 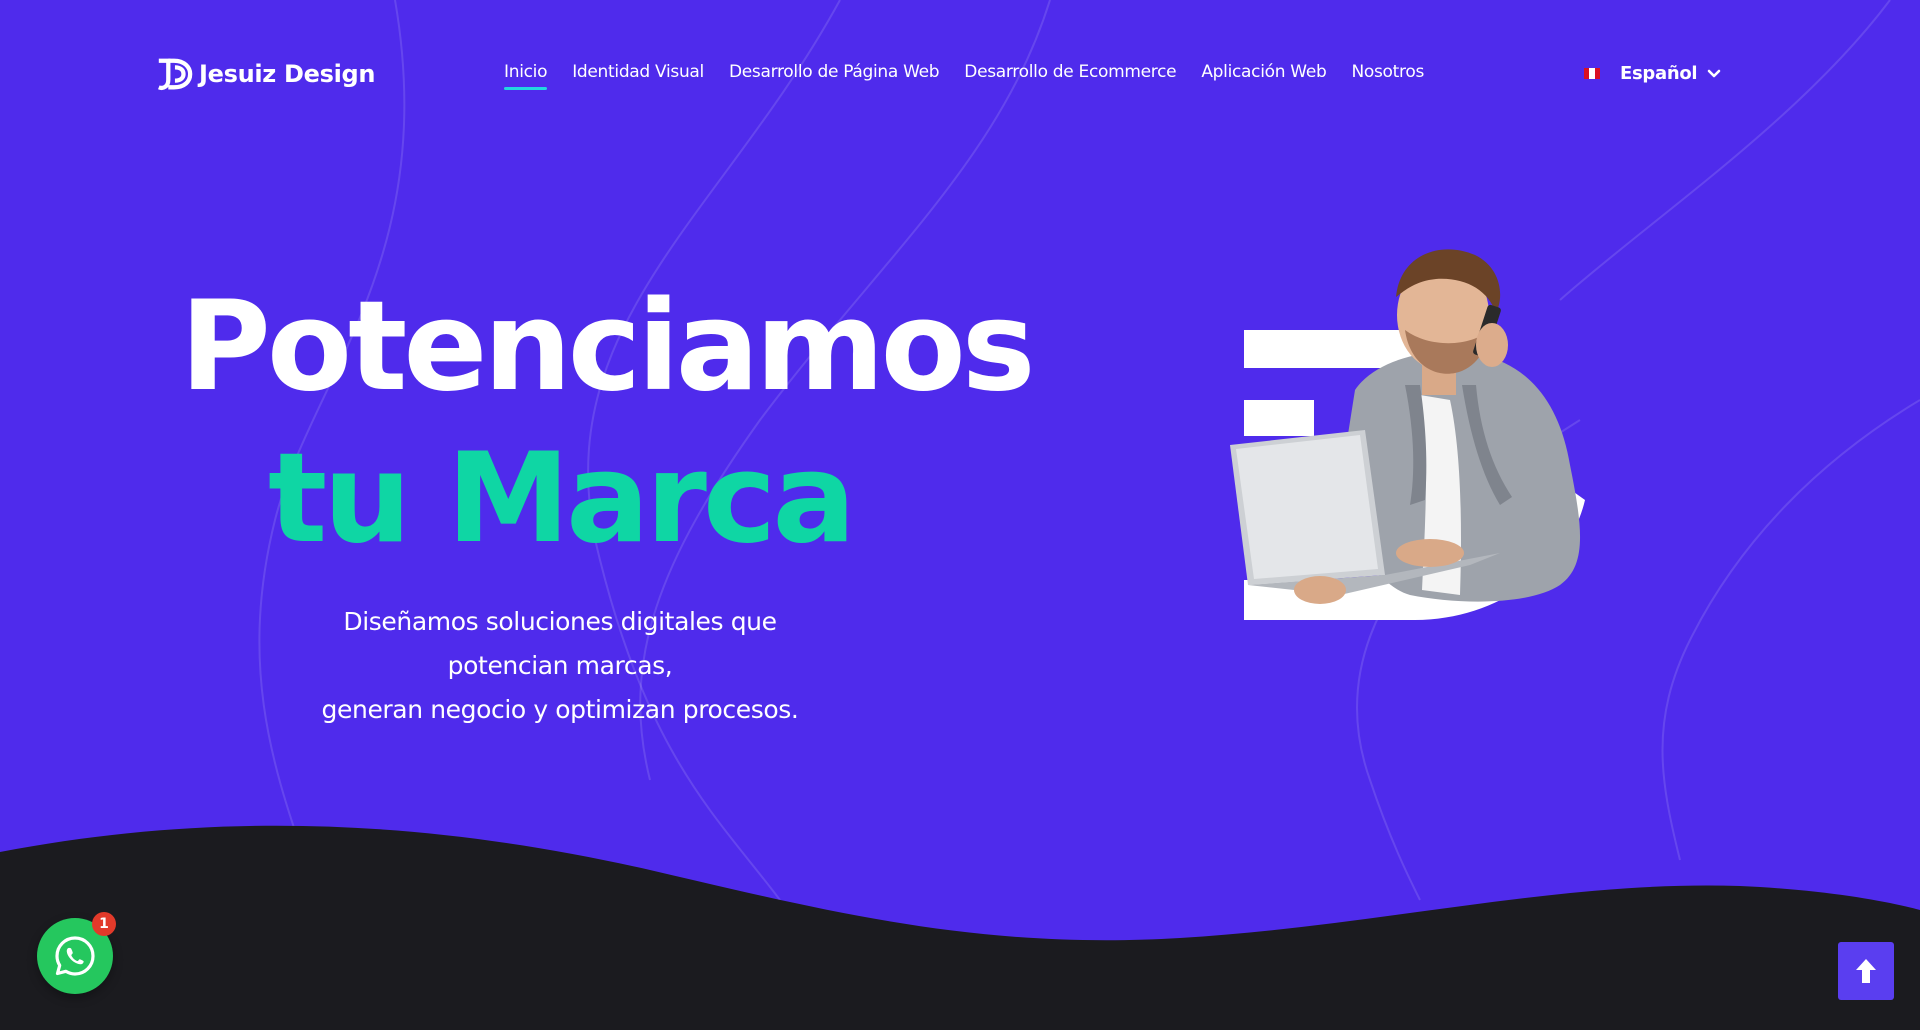 What do you see at coordinates (1263, 76) in the screenshot?
I see `nav-item-aplicacion-web: Aplicación Web` at bounding box center [1263, 76].